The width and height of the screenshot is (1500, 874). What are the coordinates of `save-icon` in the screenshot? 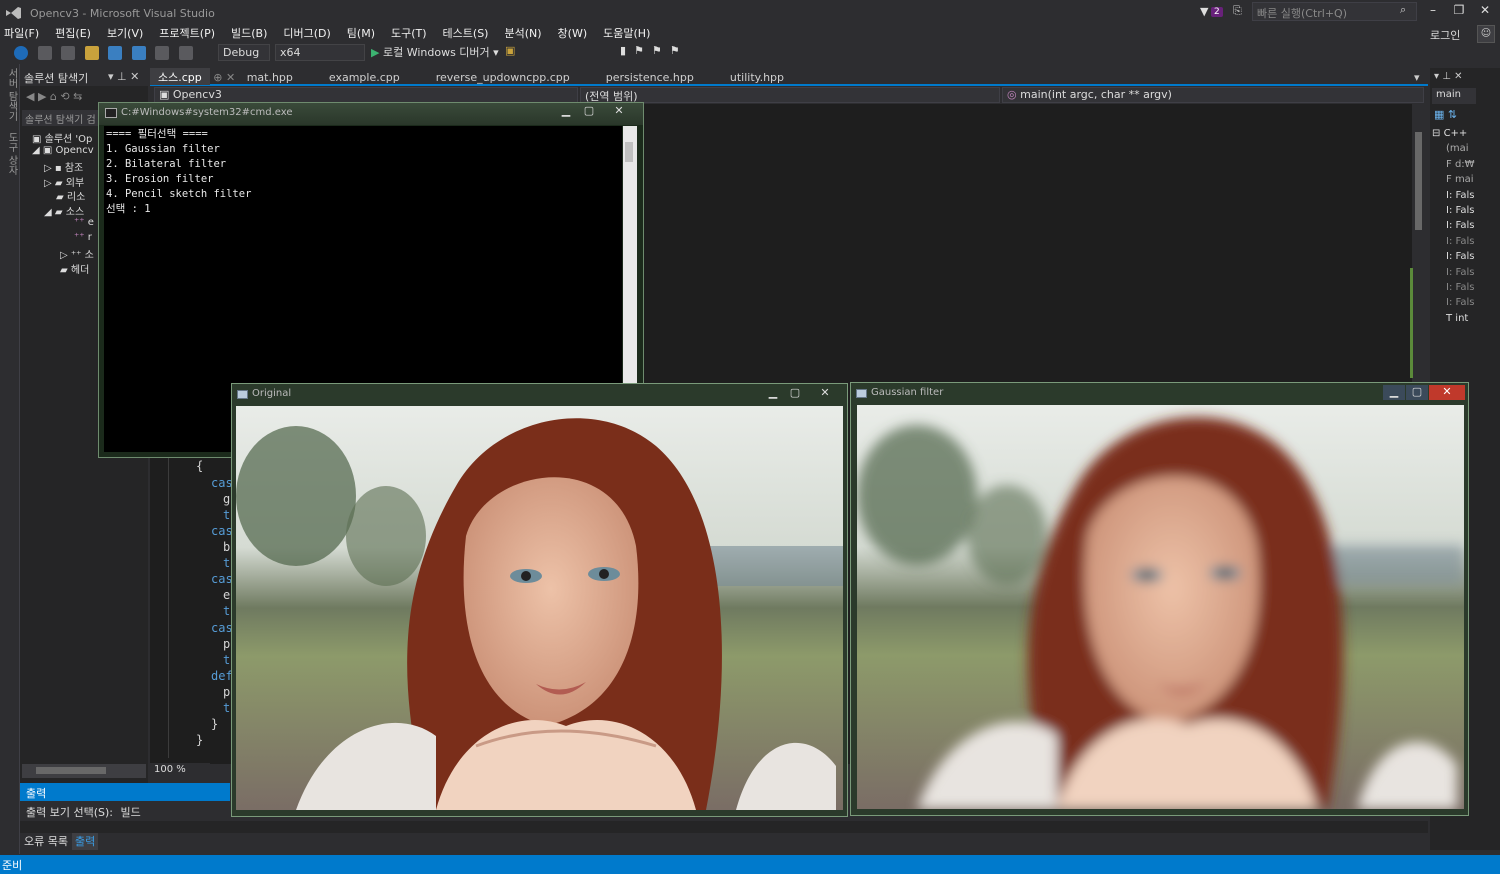 It's located at (115, 53).